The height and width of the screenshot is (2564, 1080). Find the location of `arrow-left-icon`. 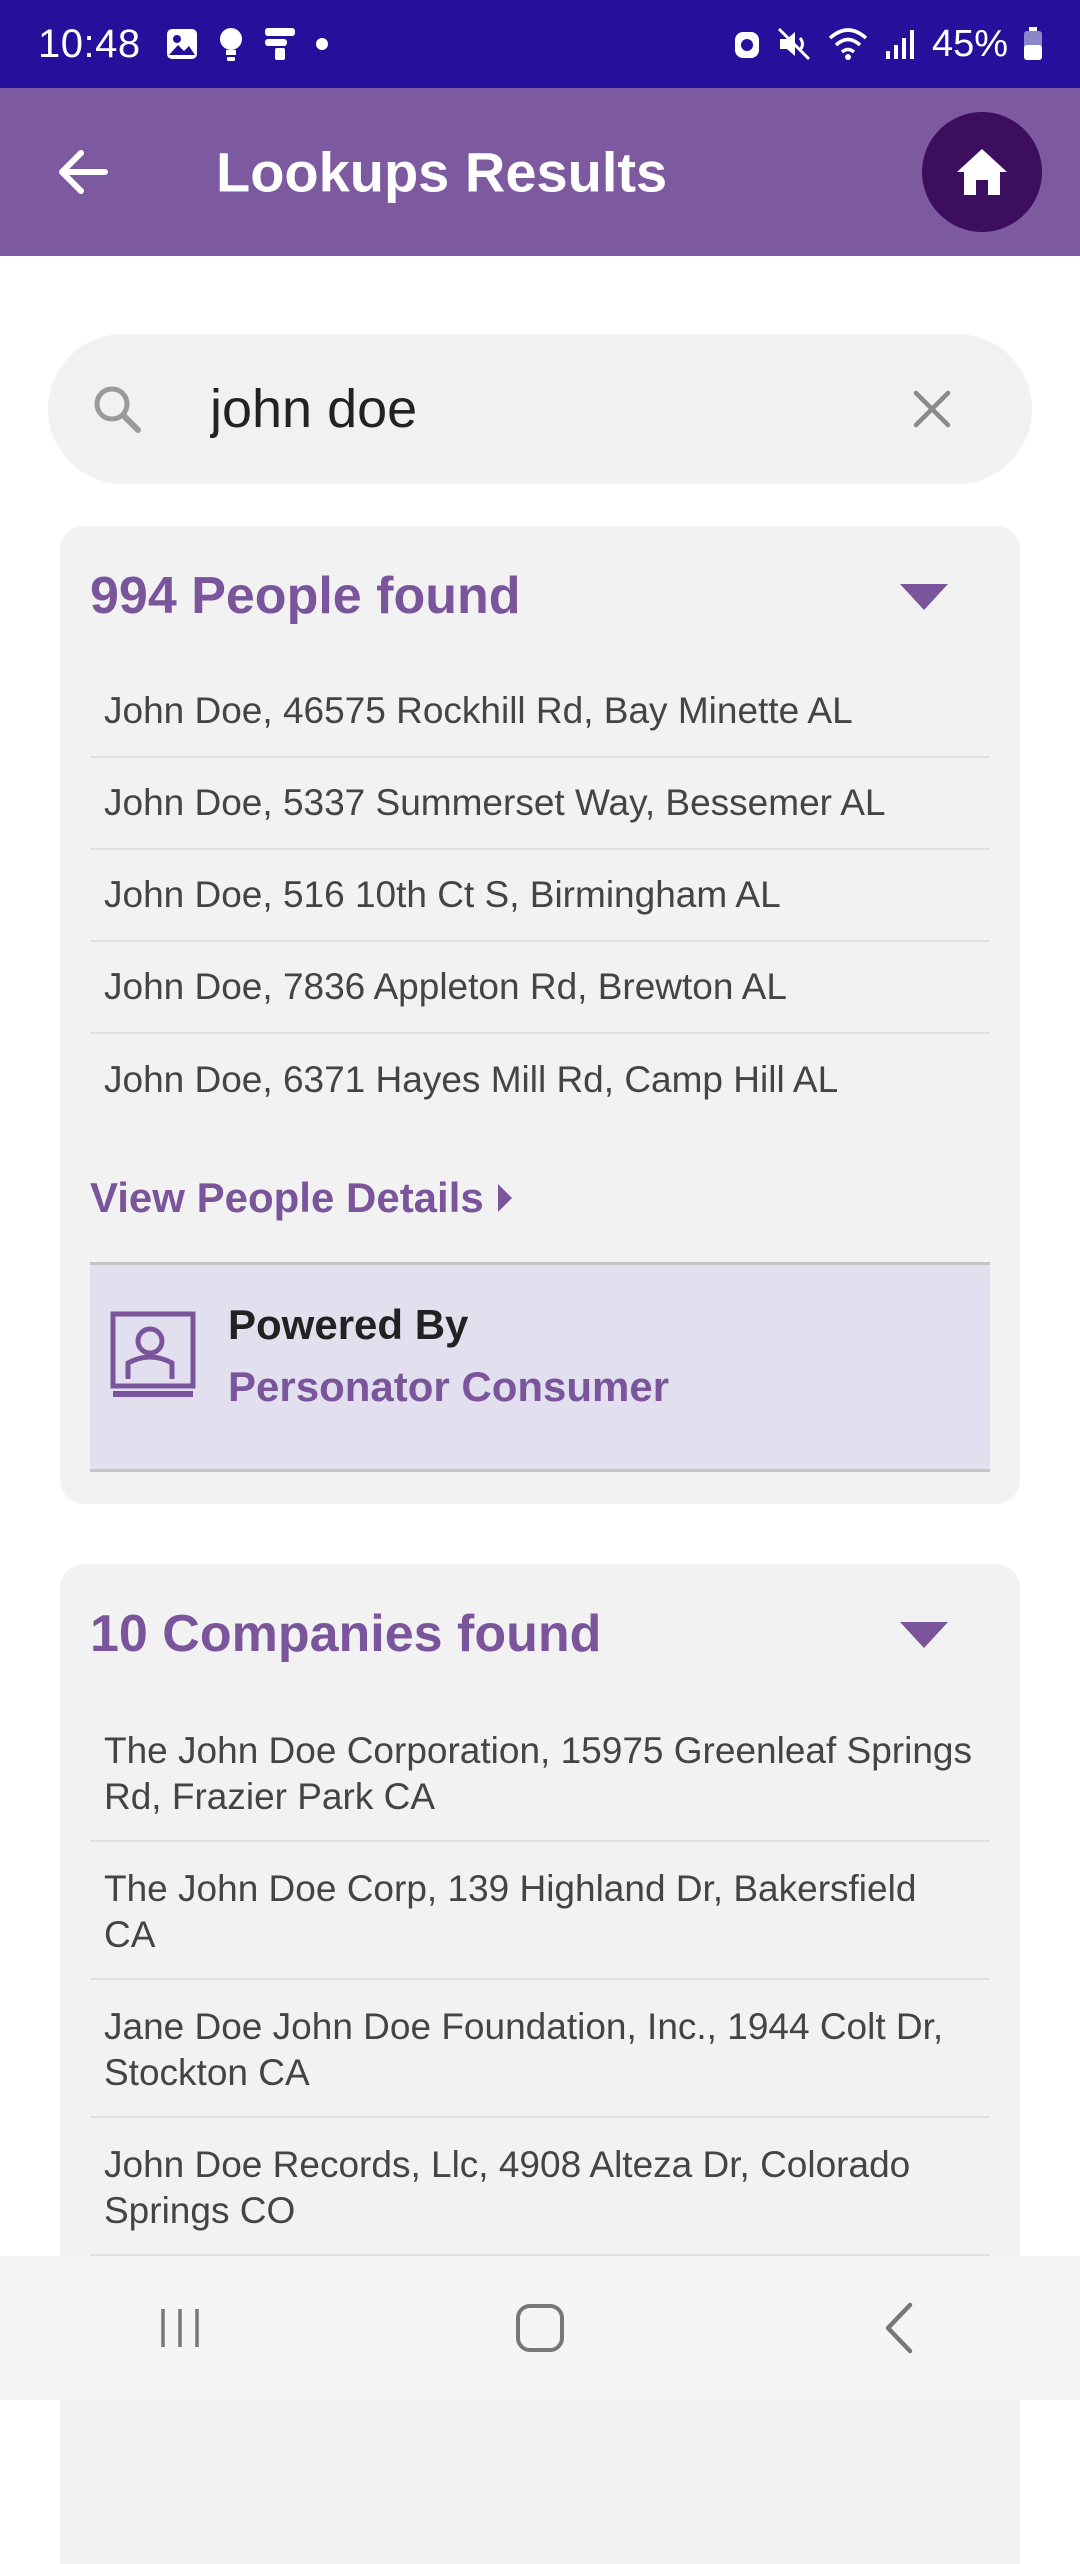

arrow-left-icon is located at coordinates (83, 172).